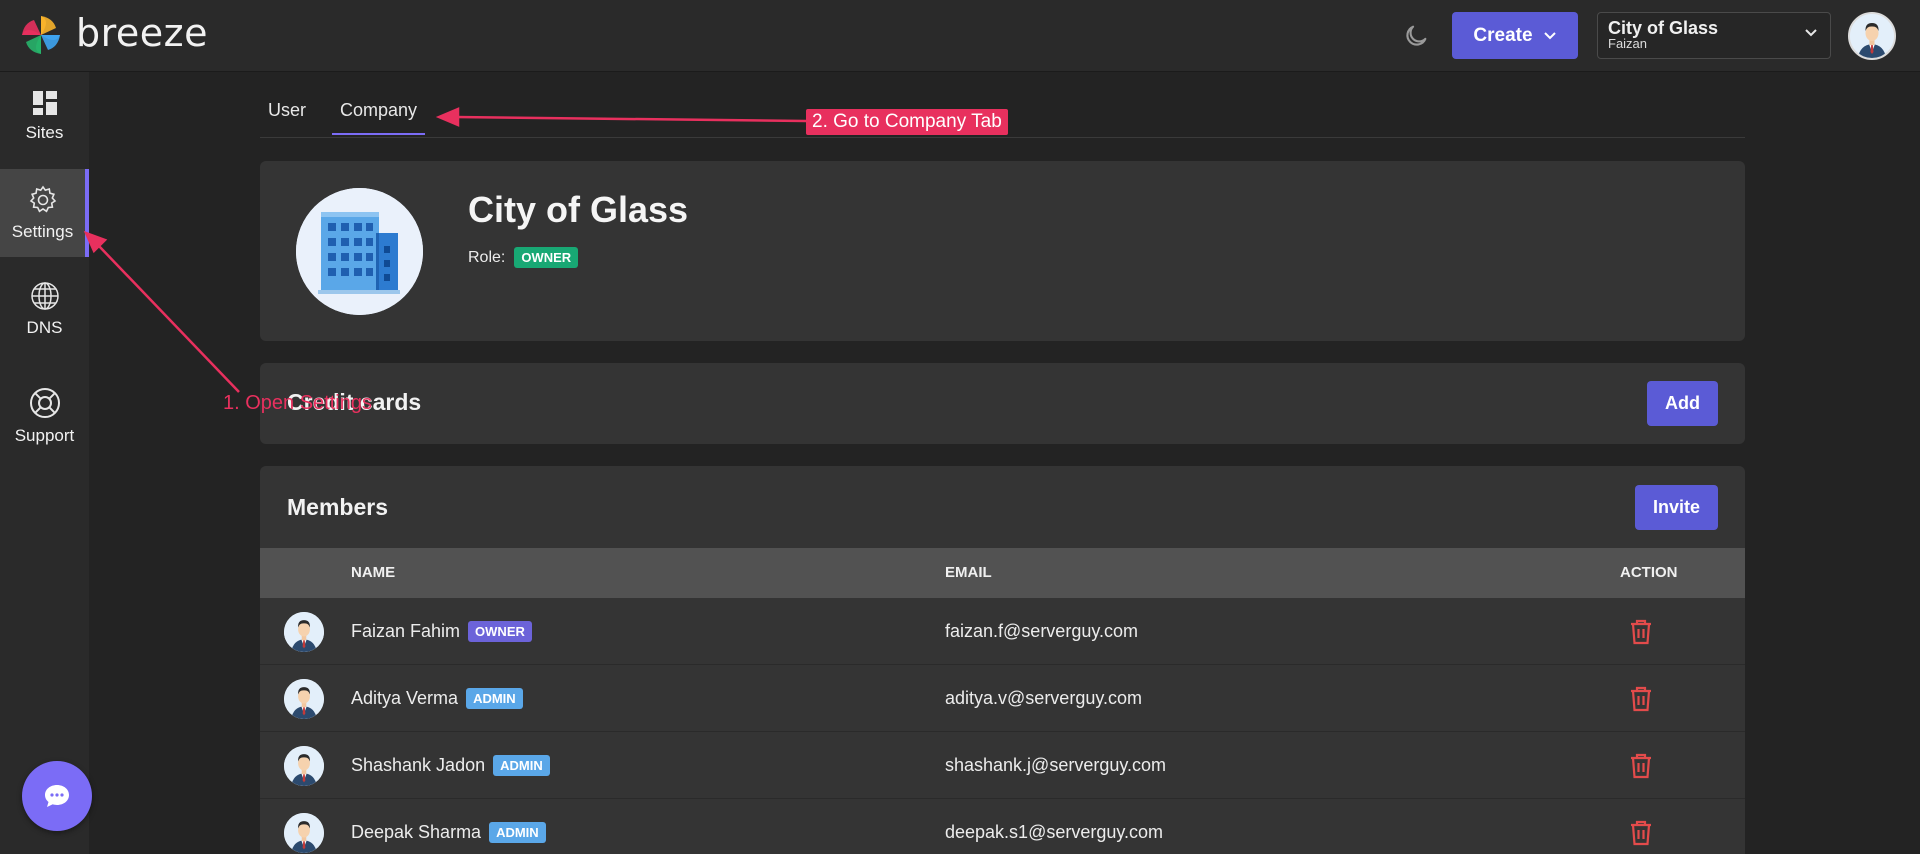  I want to click on sidebar: Sites Settings DNS Support, so click(44, 463).